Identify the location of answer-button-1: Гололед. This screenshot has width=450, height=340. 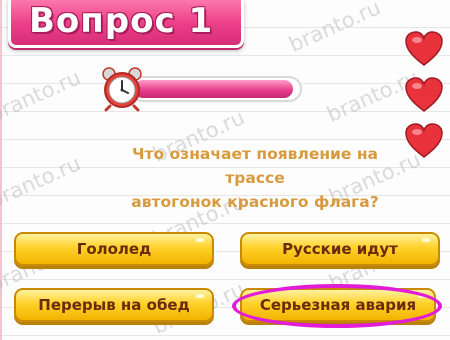
(114, 249).